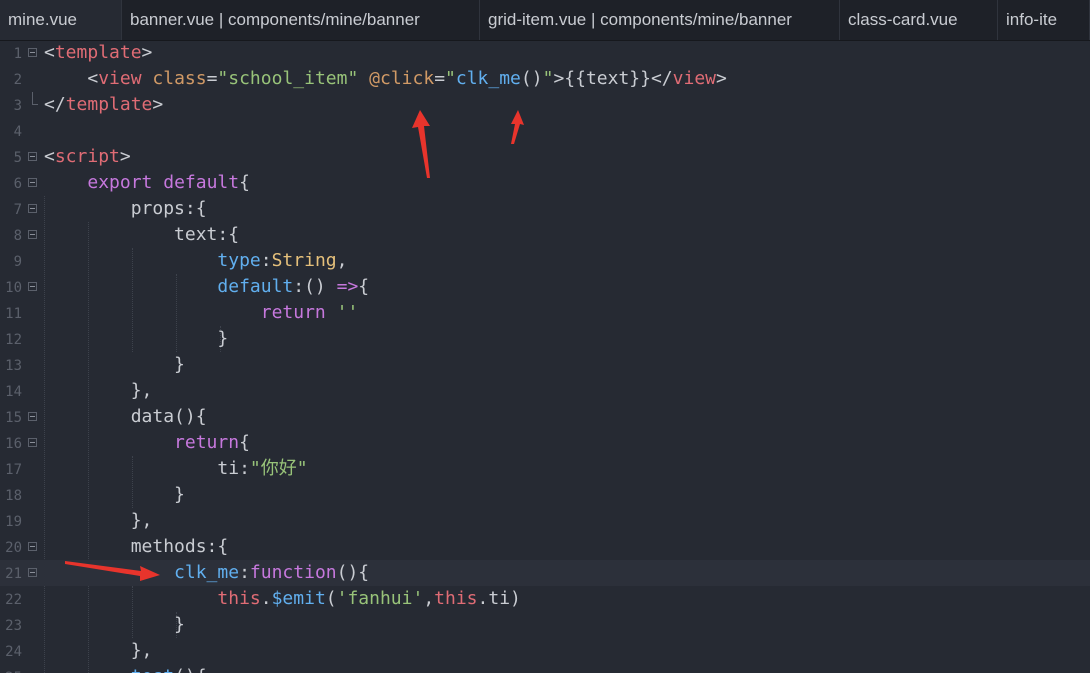 This screenshot has width=1090, height=673. I want to click on code-line: 25 test(){, so click(545, 668).